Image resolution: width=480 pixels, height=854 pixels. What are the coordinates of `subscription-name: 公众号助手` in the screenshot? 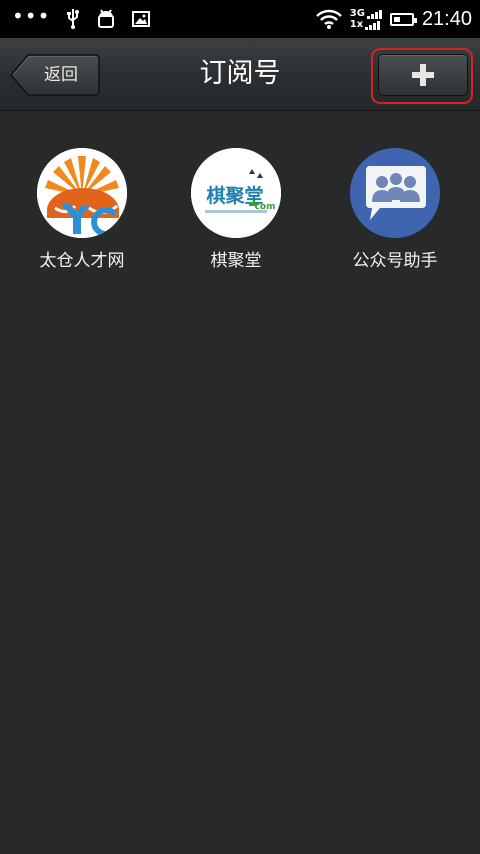 It's located at (395, 261).